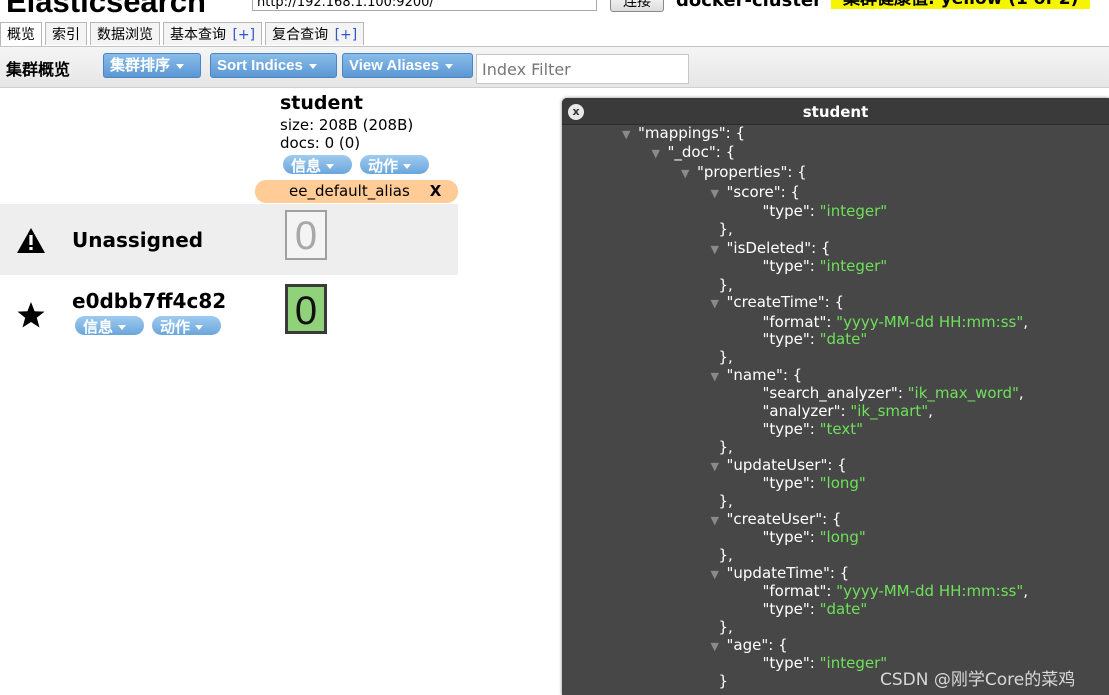  What do you see at coordinates (347, 125) in the screenshot?
I see `index-size: size: 208B (208B)` at bounding box center [347, 125].